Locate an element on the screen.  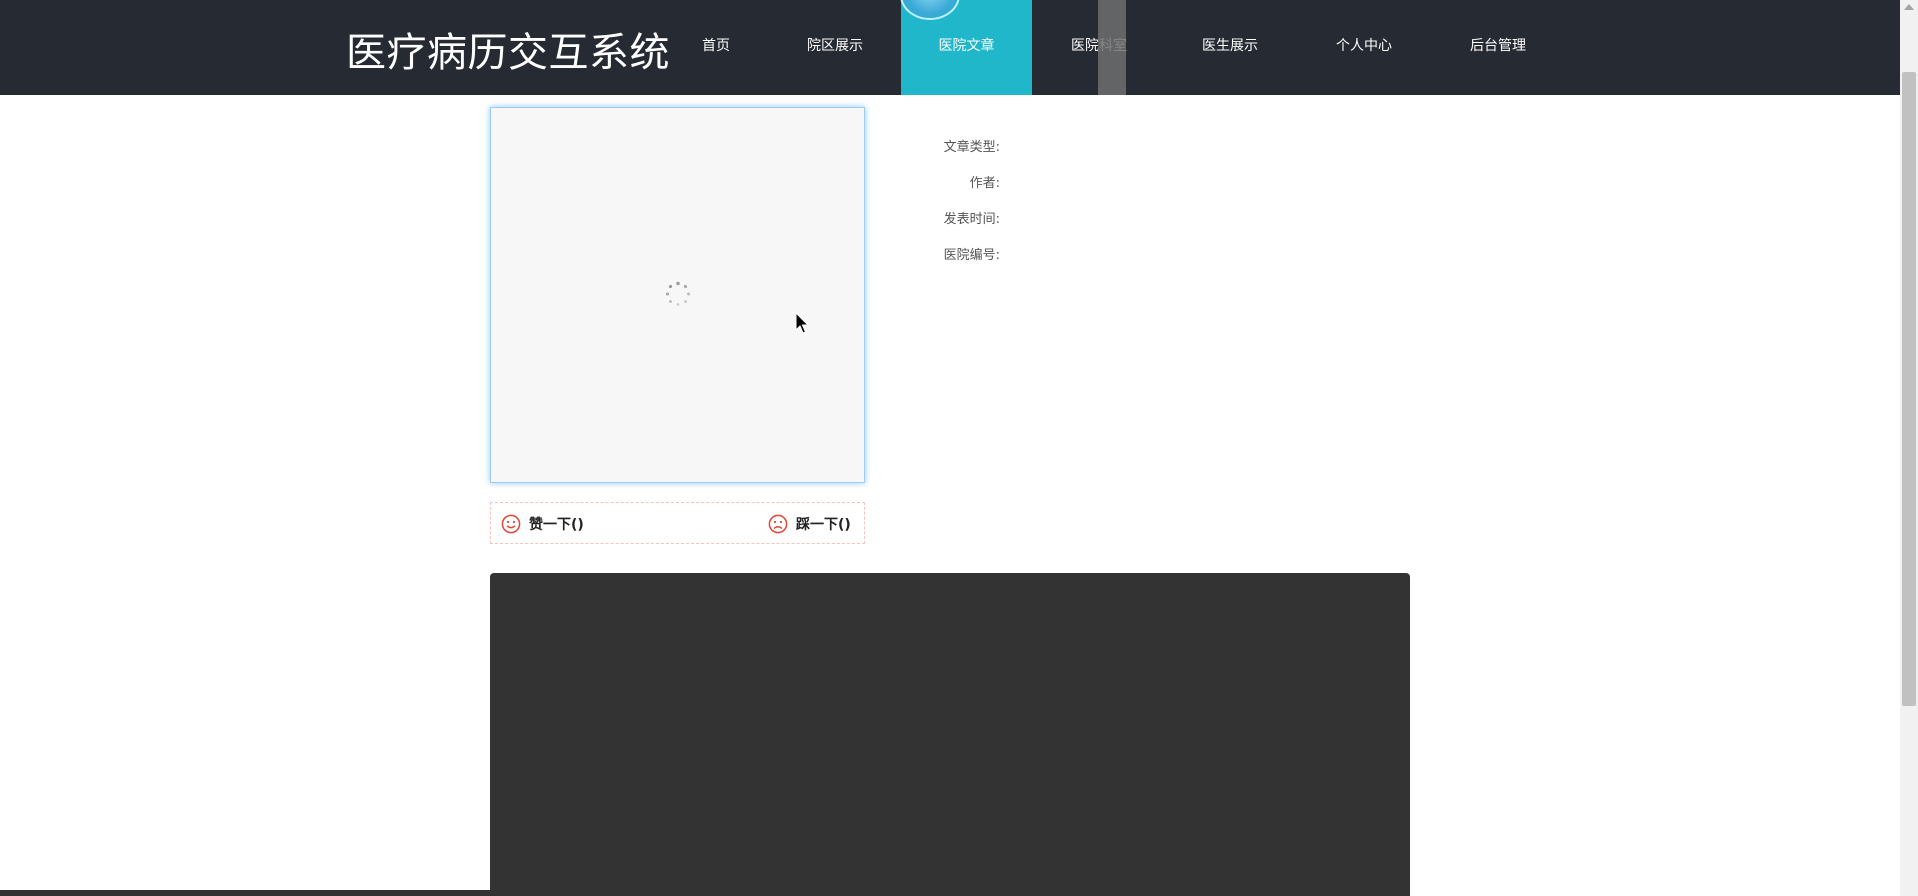
vertical-scrollbar is located at coordinates (1909, 448).